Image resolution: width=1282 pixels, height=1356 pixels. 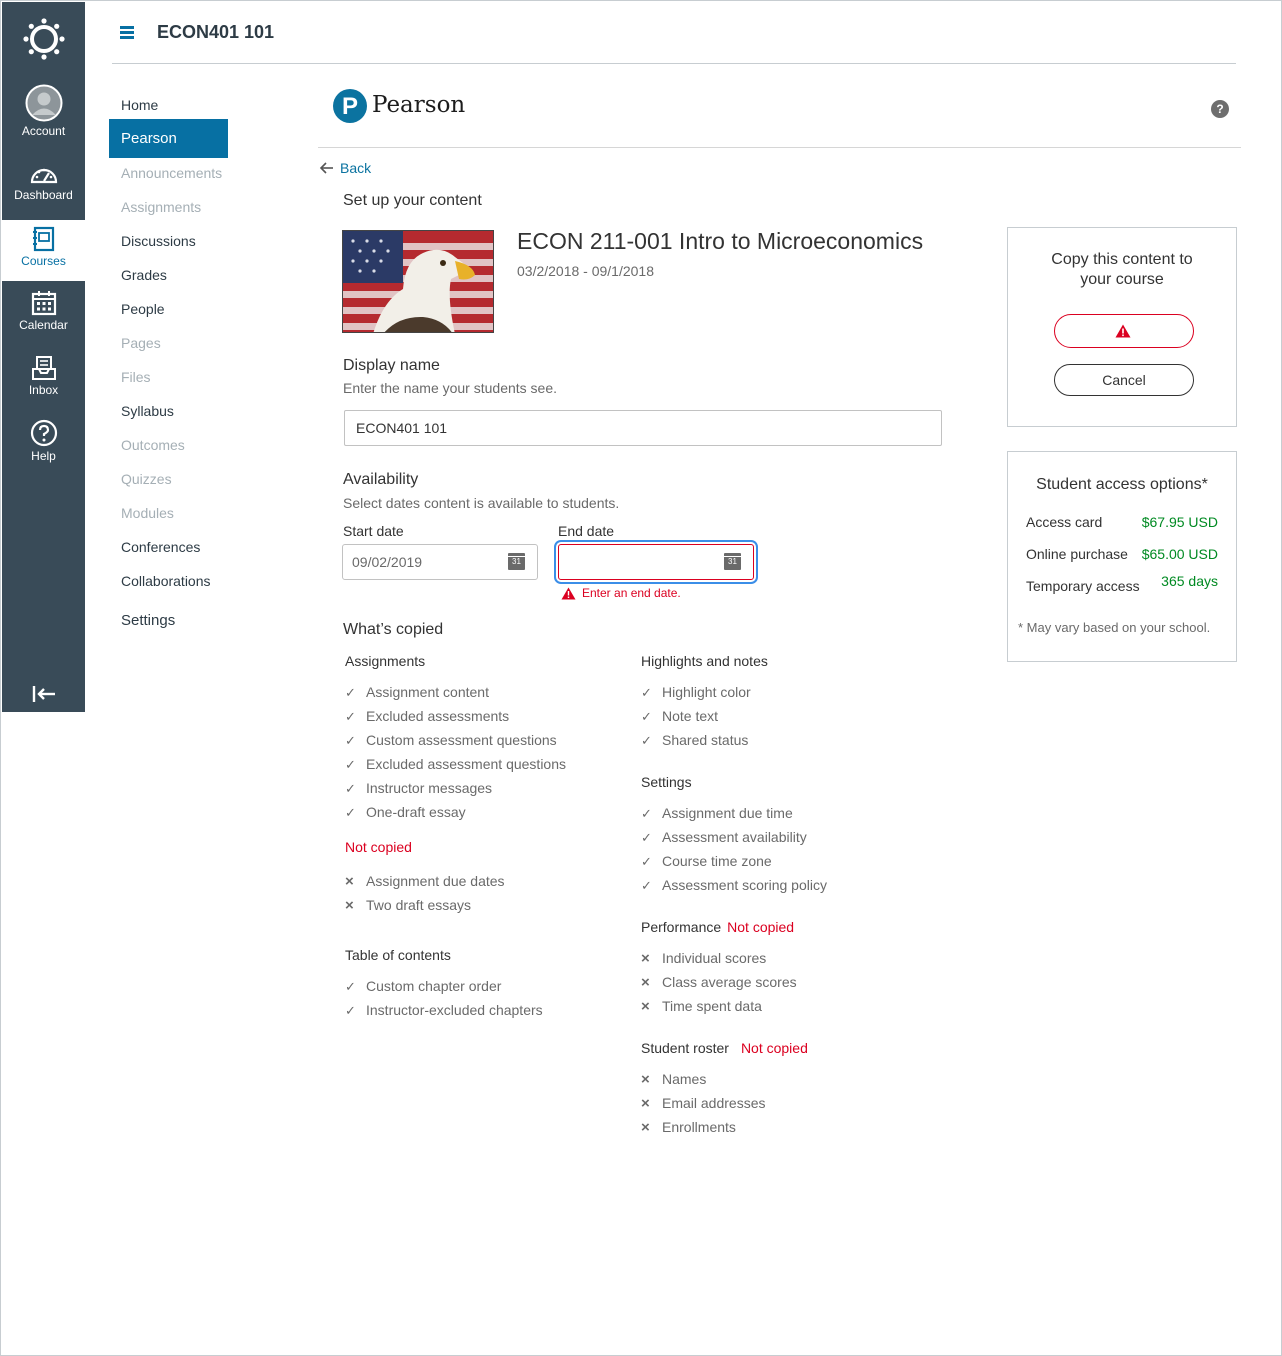 What do you see at coordinates (43, 195) in the screenshot?
I see `nav-dashboard-label: Dashboard` at bounding box center [43, 195].